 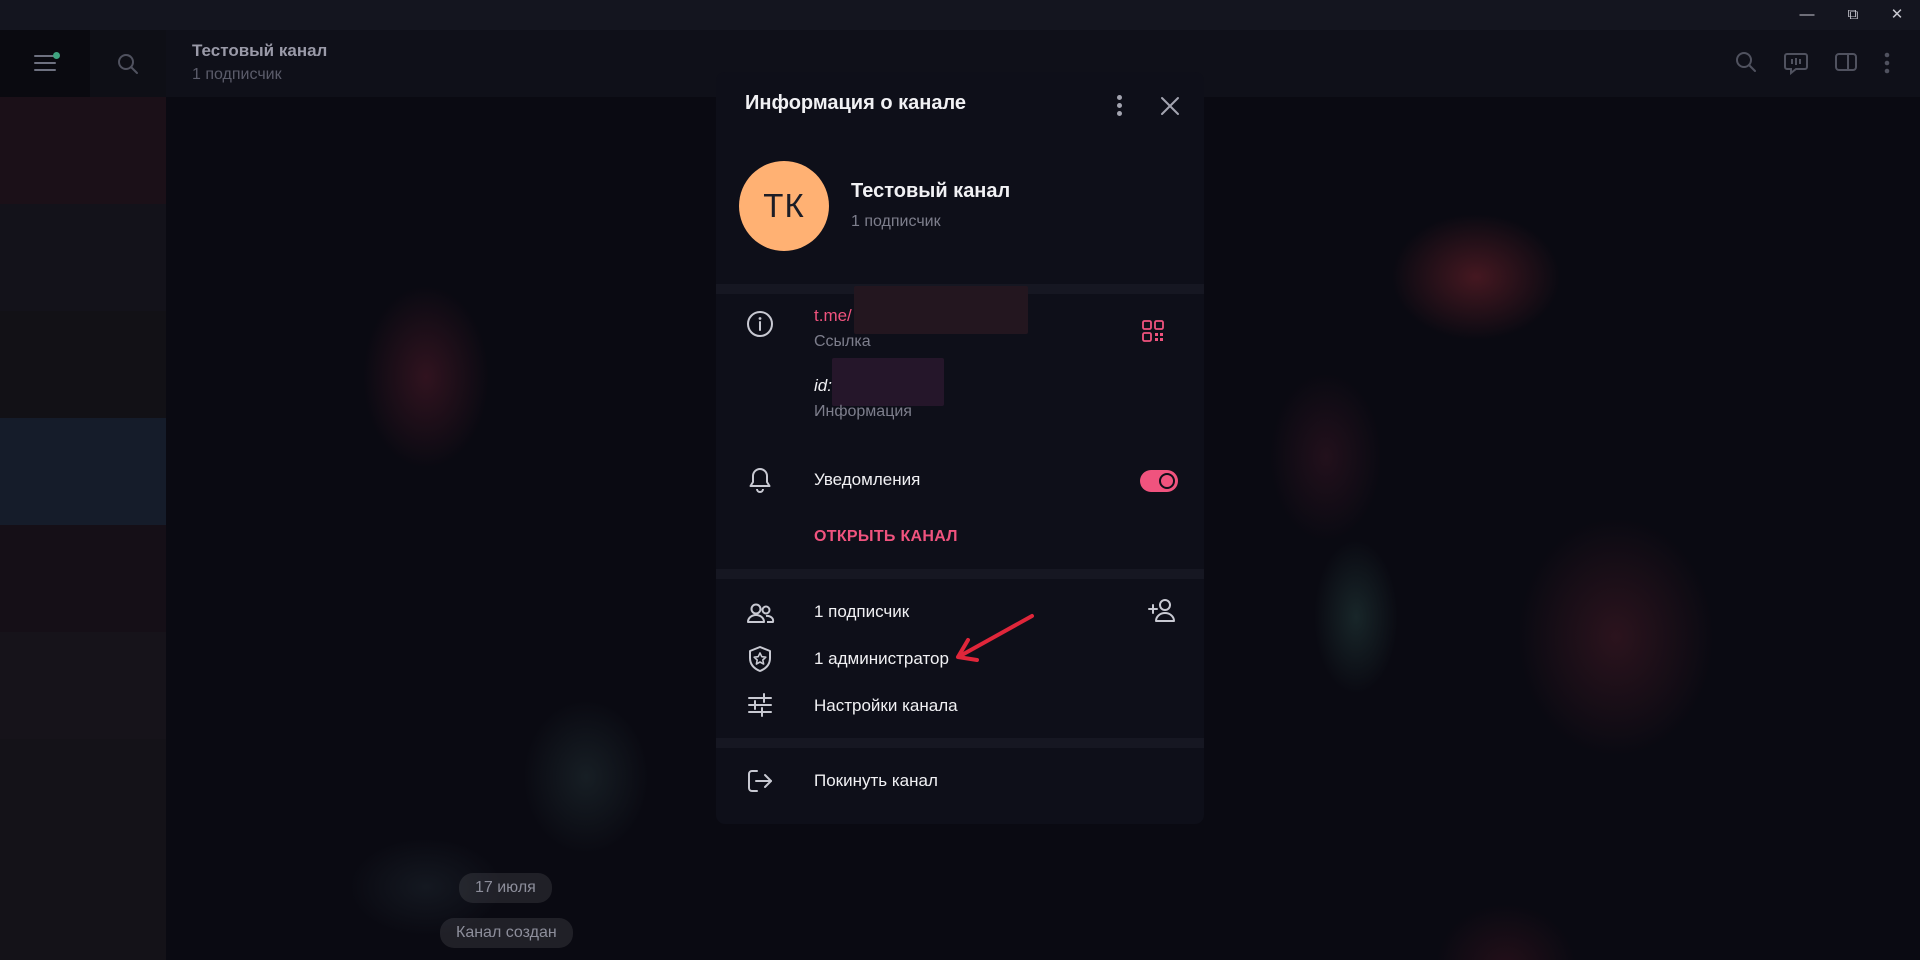 What do you see at coordinates (881, 659) in the screenshot?
I see `administrators-item: 1 администратор` at bounding box center [881, 659].